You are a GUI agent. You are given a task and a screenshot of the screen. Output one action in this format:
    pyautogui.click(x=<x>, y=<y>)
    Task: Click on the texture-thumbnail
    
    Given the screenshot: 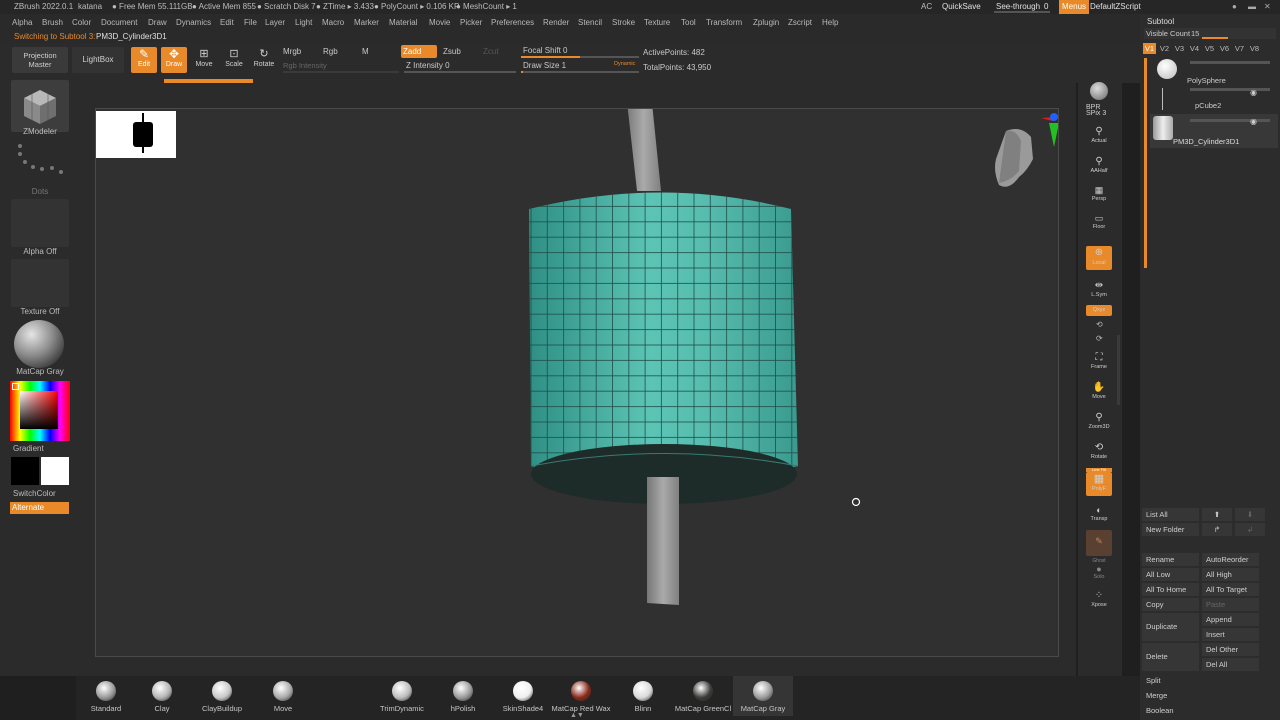 What is the action you would take?
    pyautogui.click(x=40, y=283)
    